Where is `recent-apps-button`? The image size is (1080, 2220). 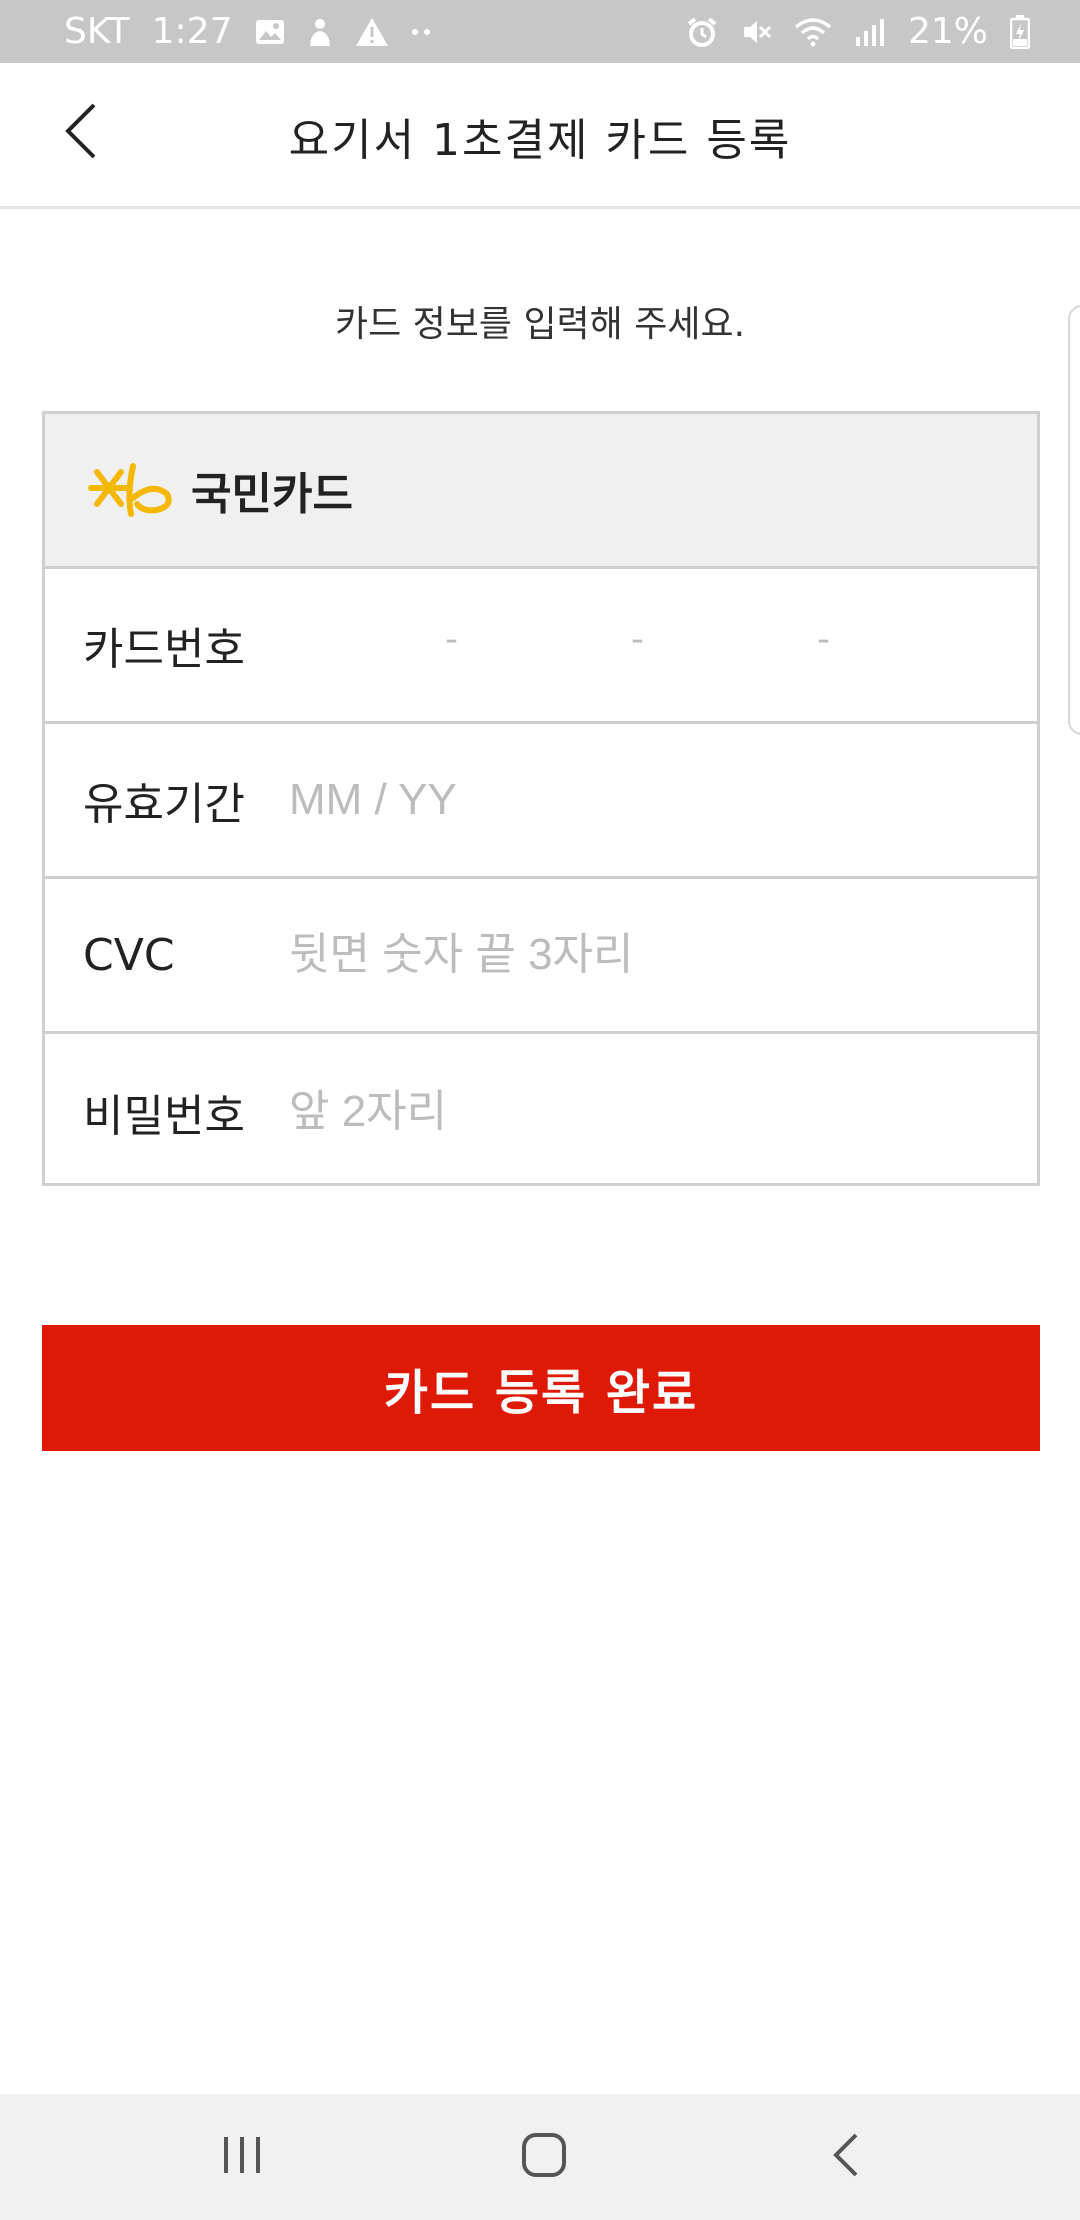 recent-apps-button is located at coordinates (242, 2157).